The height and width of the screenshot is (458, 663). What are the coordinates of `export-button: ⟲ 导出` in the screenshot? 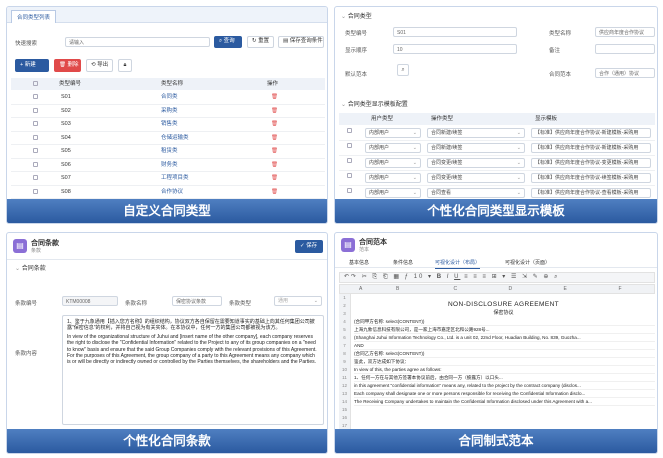 It's located at (99, 65).